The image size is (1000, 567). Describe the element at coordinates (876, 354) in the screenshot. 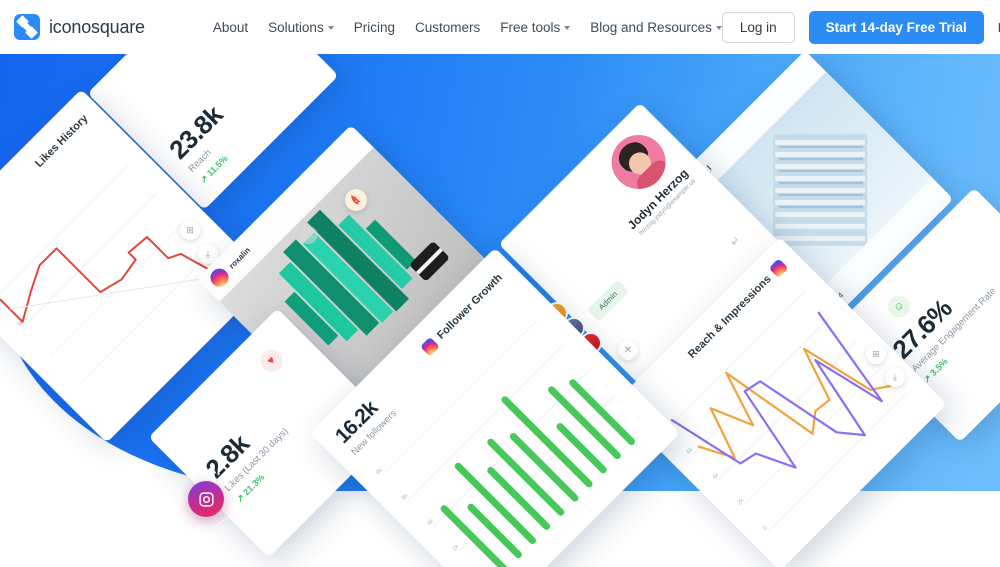

I see `reach-impressions-grid-button: ⊞` at that location.